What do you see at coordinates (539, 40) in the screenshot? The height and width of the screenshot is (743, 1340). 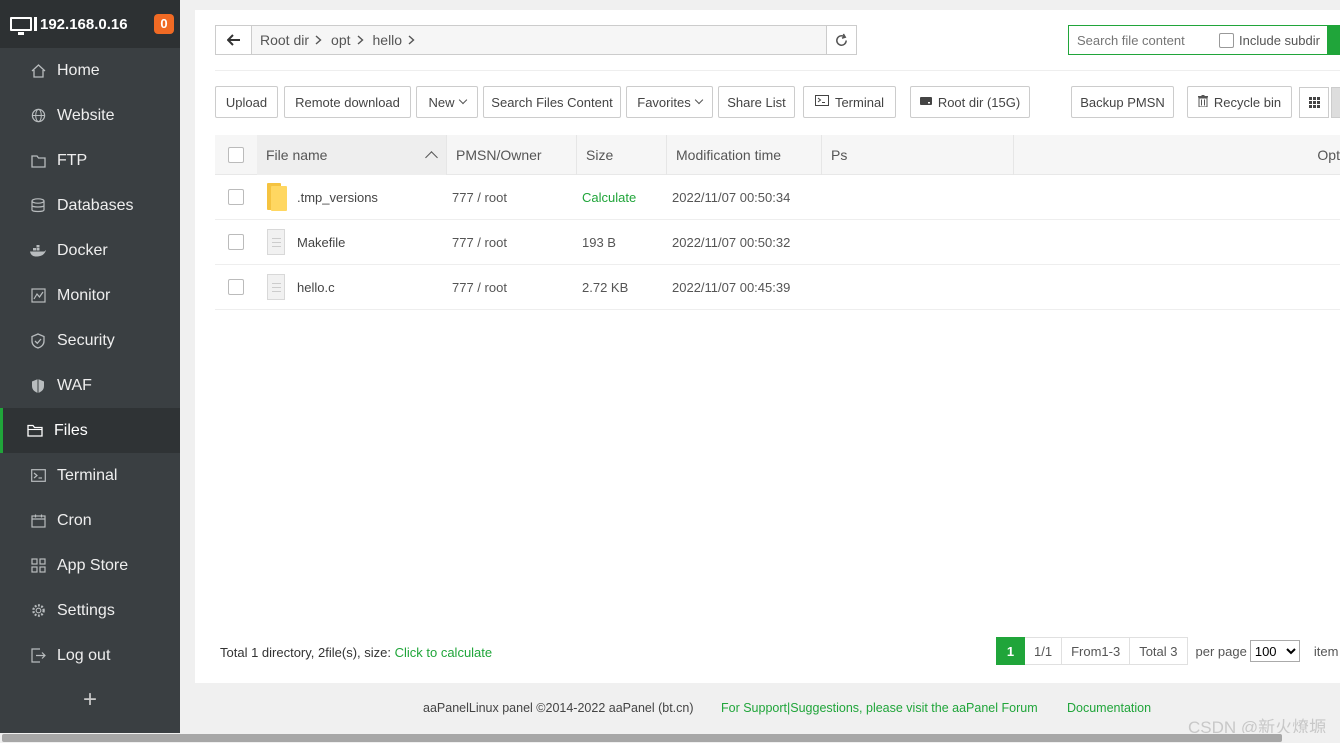 I see `breadcrumb: Root dir opt hello` at bounding box center [539, 40].